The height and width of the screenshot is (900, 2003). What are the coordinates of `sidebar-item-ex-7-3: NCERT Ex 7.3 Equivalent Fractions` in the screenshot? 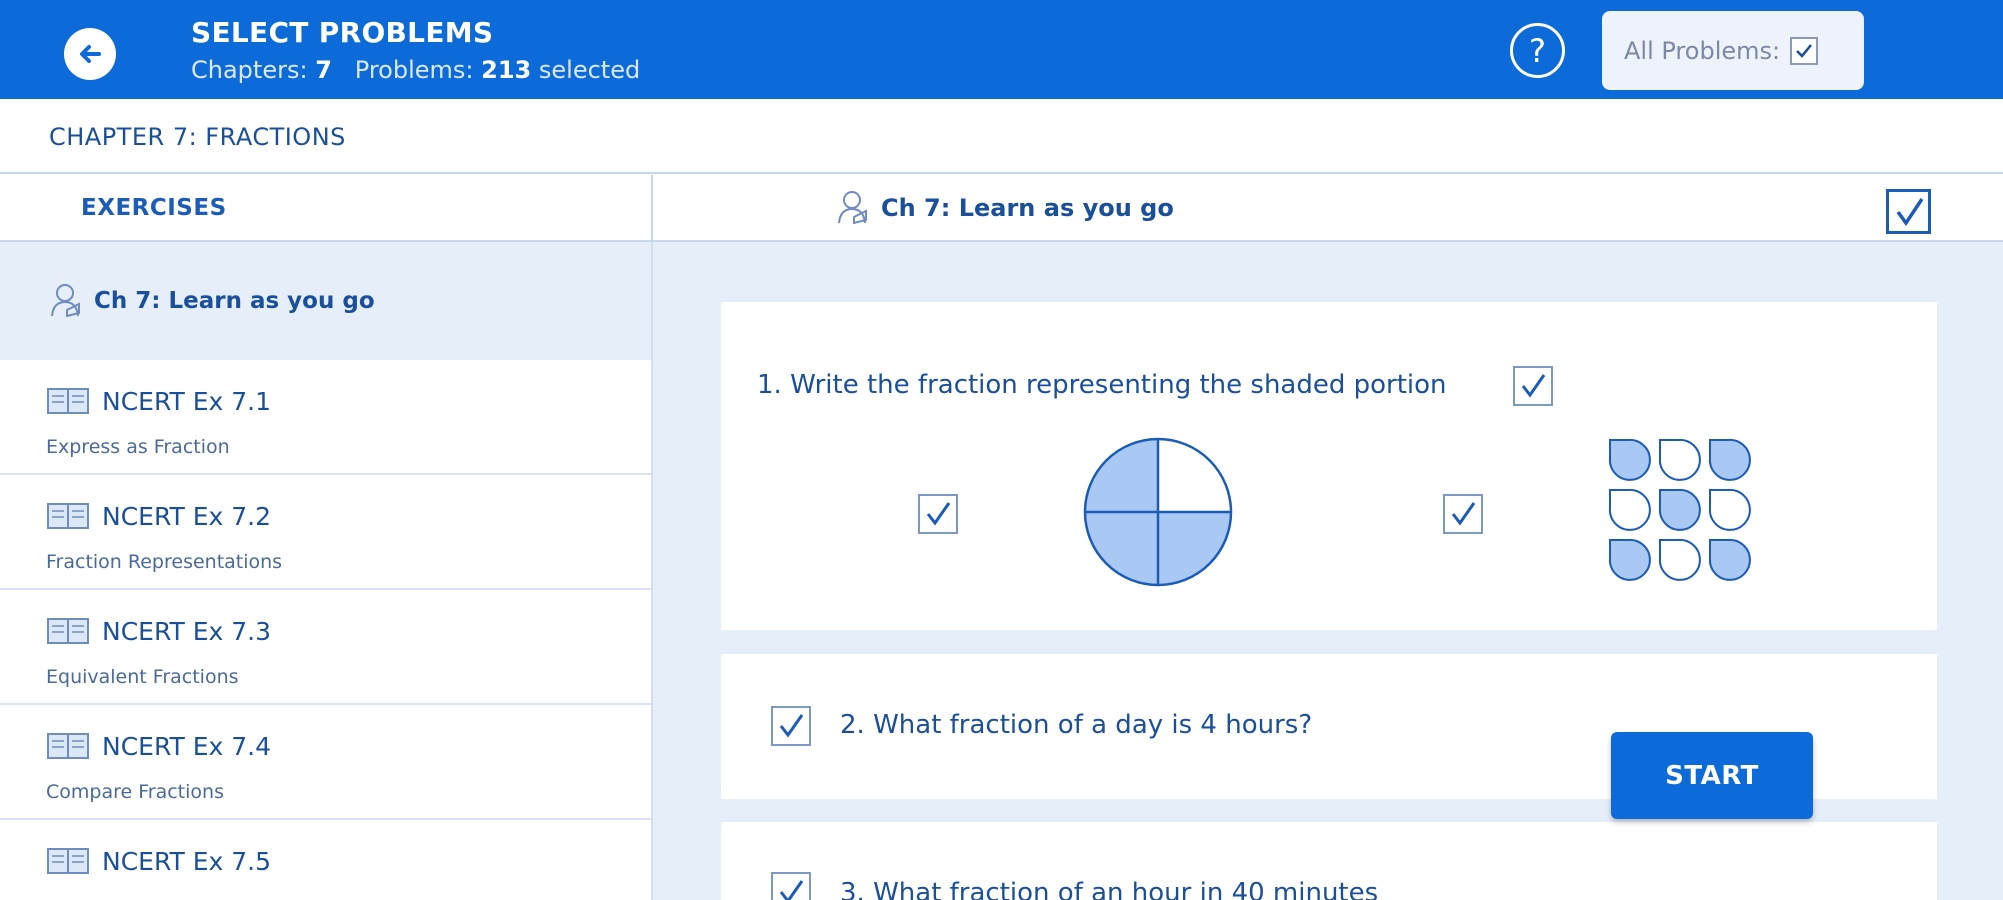 It's located at (325, 647).